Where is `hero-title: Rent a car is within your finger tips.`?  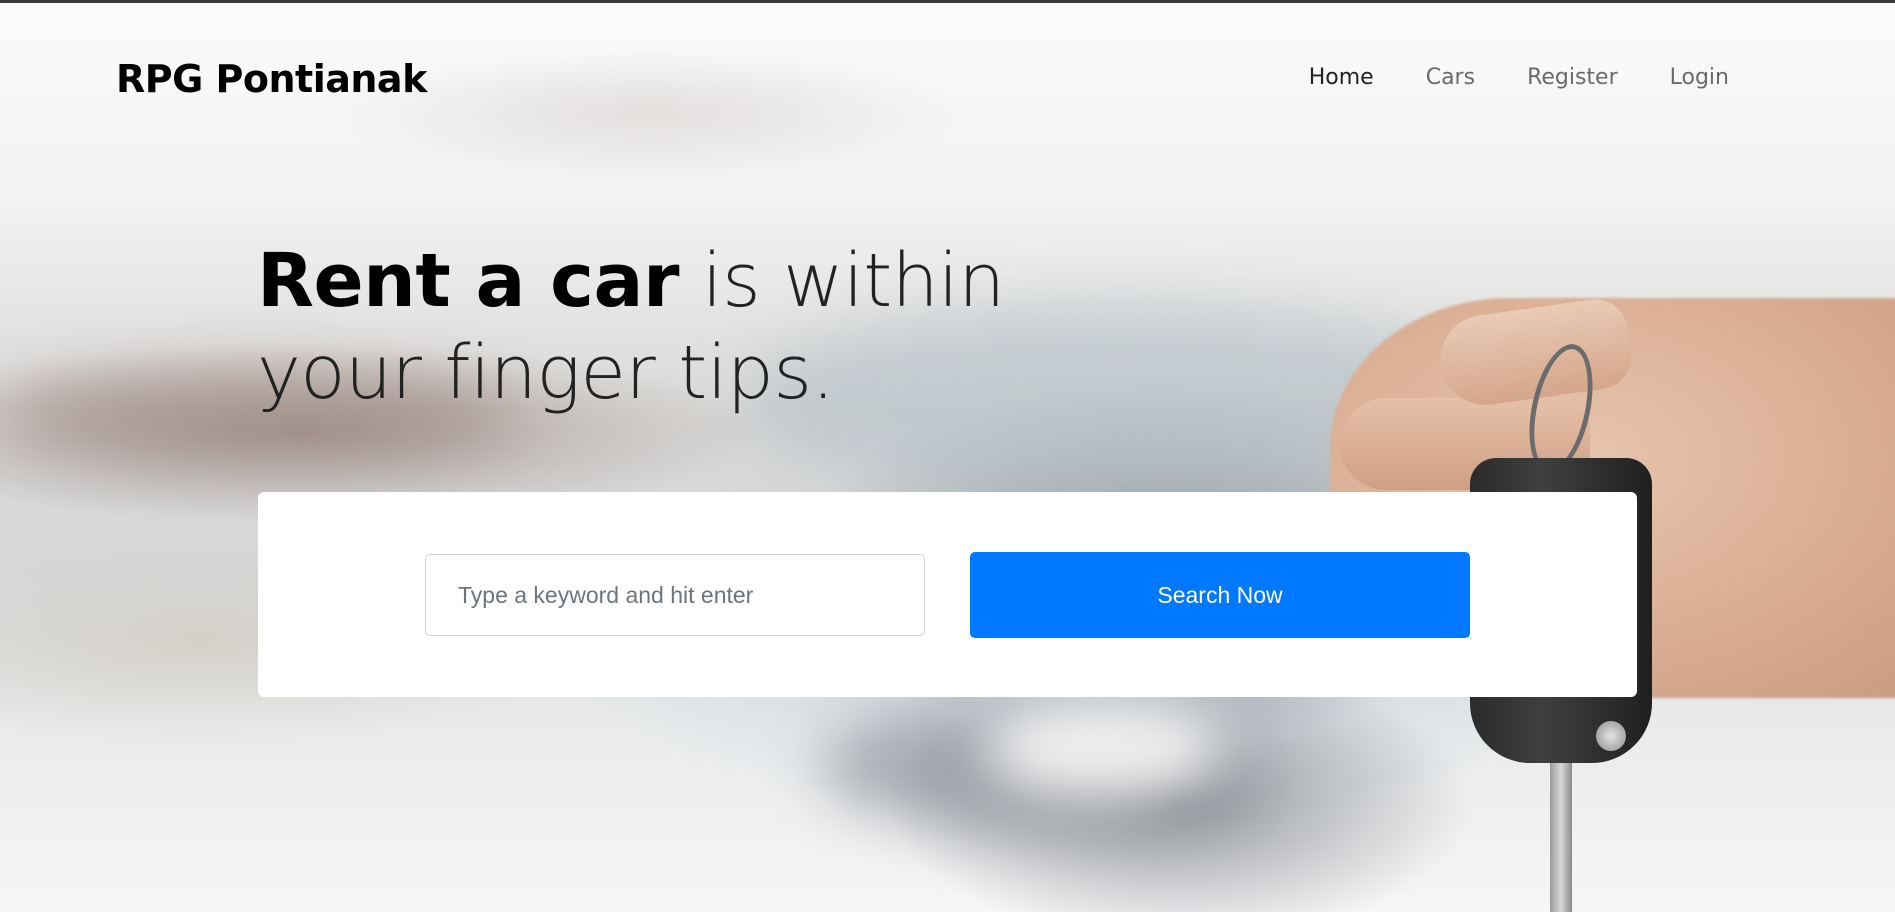
hero-title: Rent a car is within your finger tips. is located at coordinates (631, 327).